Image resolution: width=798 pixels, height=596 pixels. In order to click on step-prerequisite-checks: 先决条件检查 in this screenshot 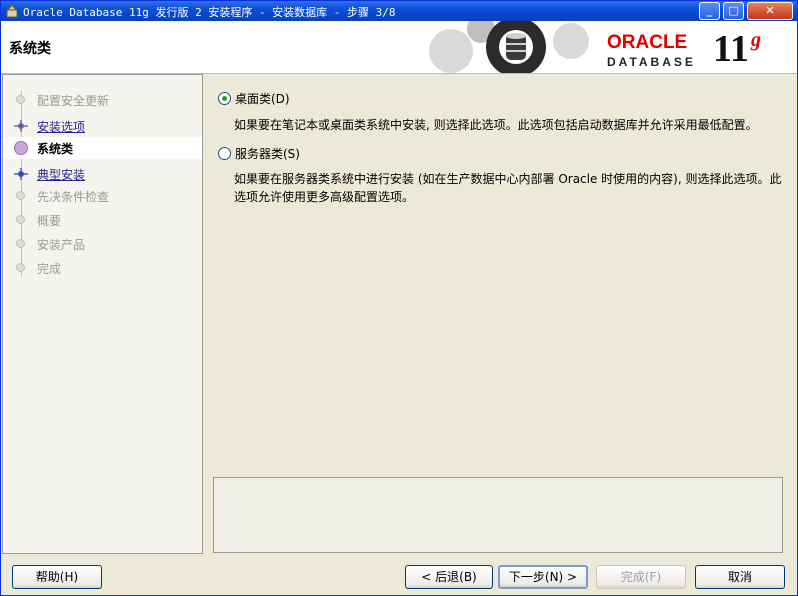, I will do `click(102, 196)`.